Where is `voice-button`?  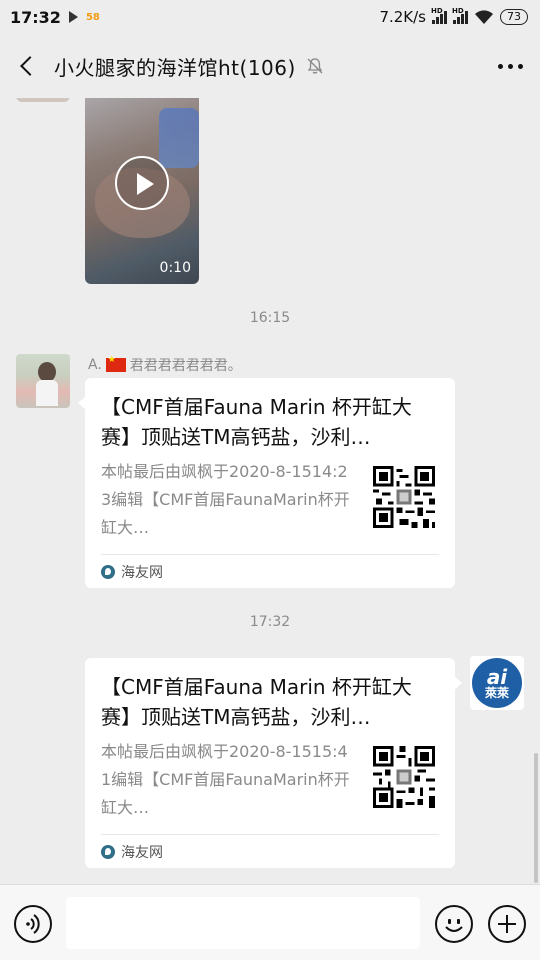
voice-button is located at coordinates (33, 924).